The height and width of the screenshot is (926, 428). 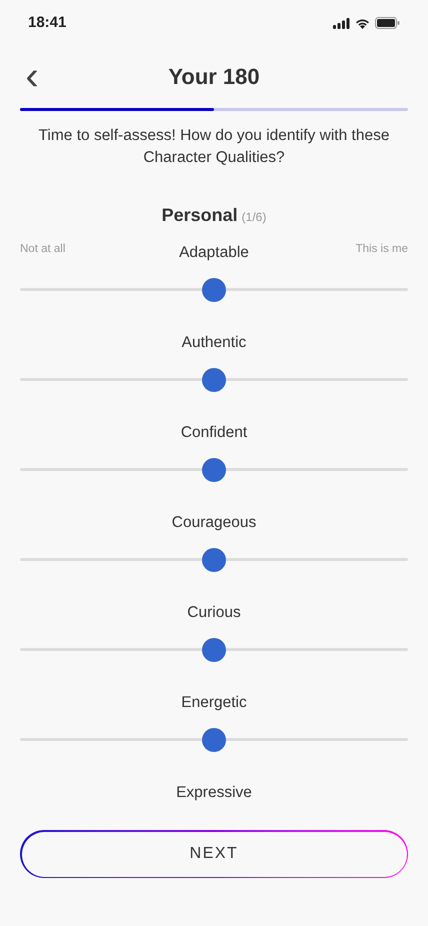 What do you see at coordinates (214, 854) in the screenshot?
I see `next-button: NEXT` at bounding box center [214, 854].